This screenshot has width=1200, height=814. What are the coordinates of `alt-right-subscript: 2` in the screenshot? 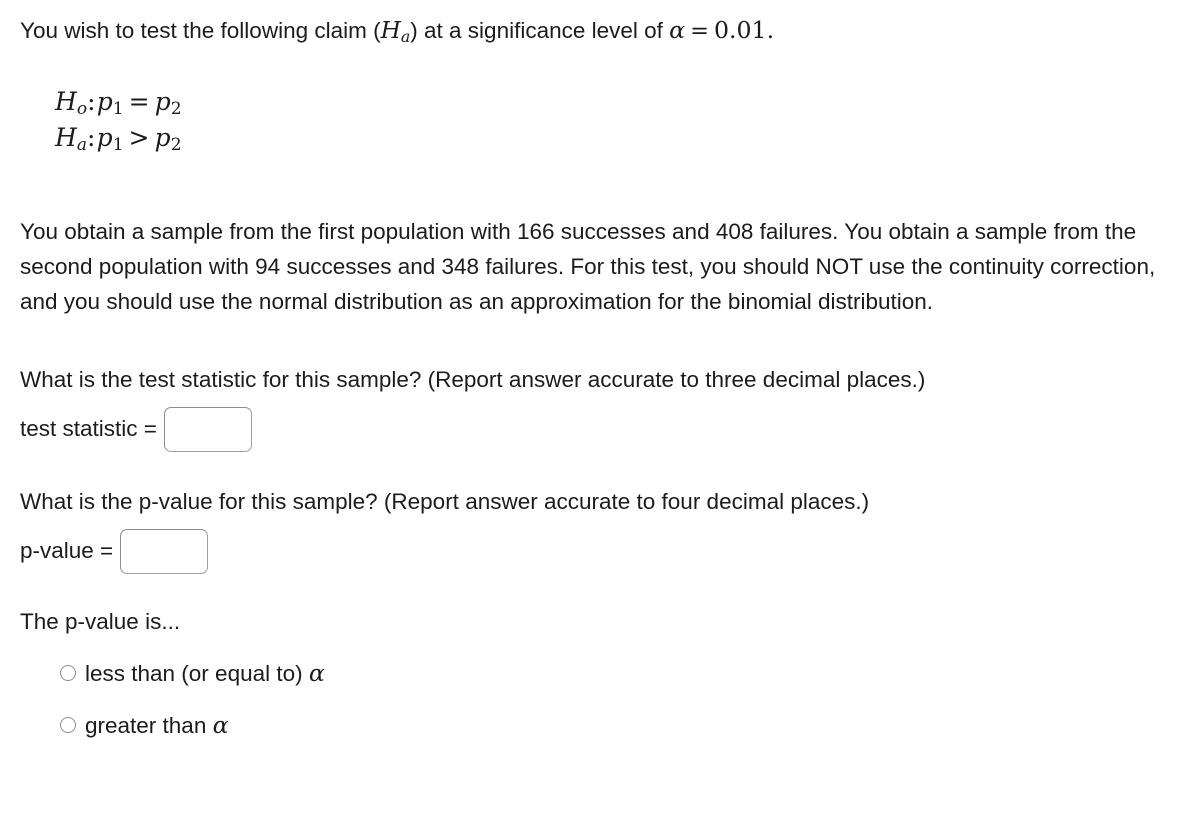 It's located at (176, 145).